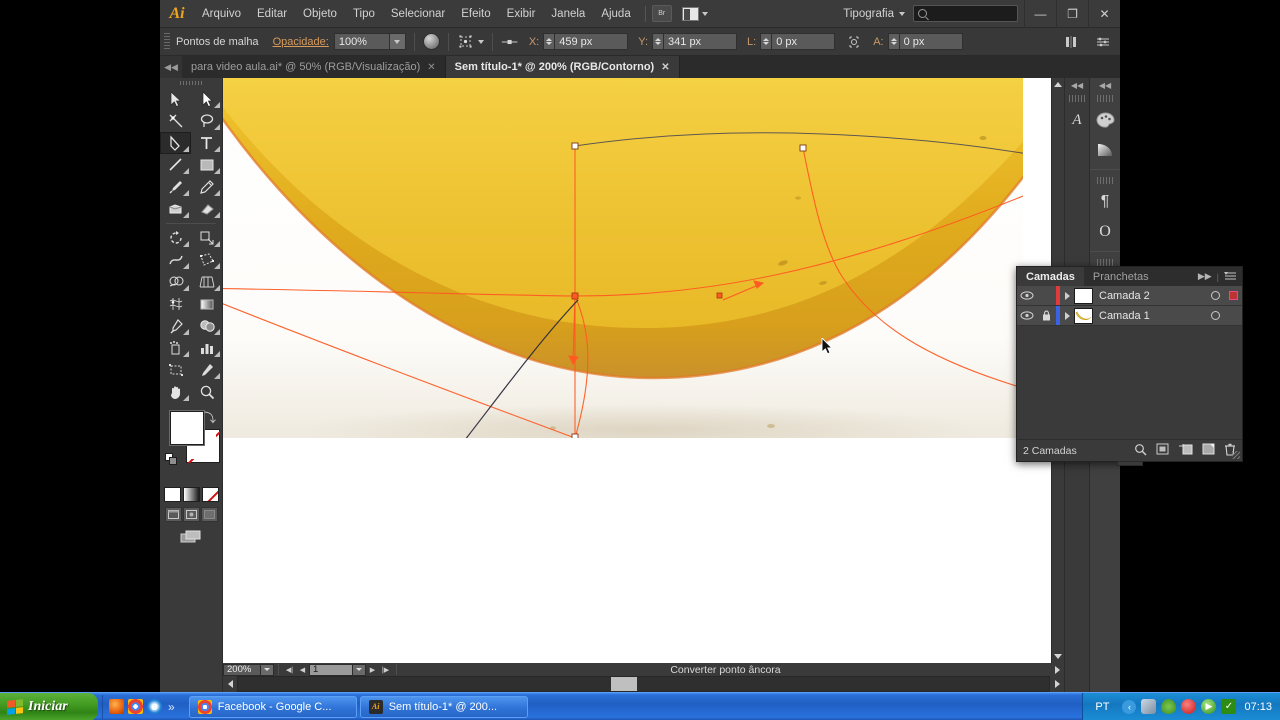  What do you see at coordinates (191, 514) in the screenshot?
I see `full-screen-menubar-mode-button` at bounding box center [191, 514].